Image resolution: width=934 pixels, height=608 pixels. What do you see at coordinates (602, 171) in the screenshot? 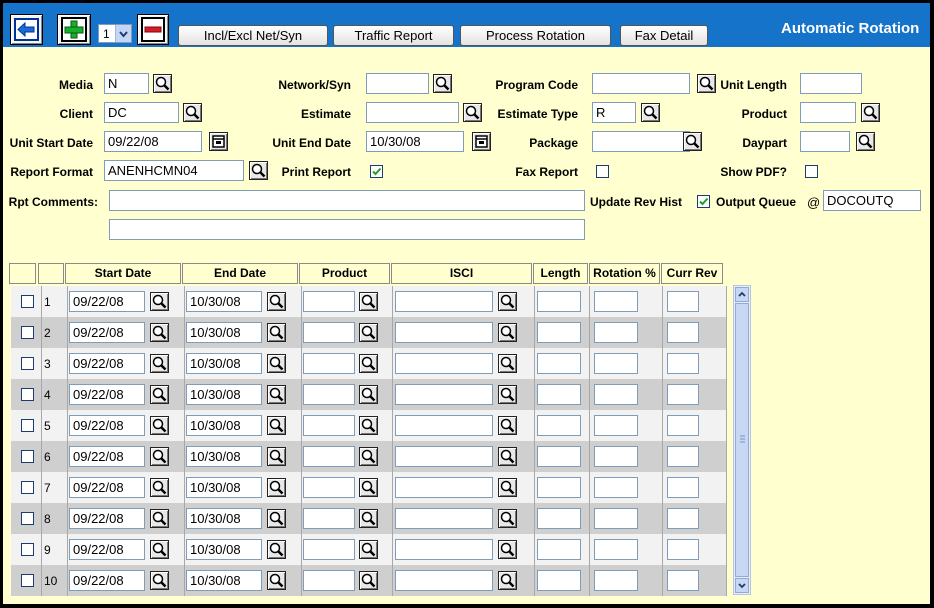
I see `fax-report-checkbox` at bounding box center [602, 171].